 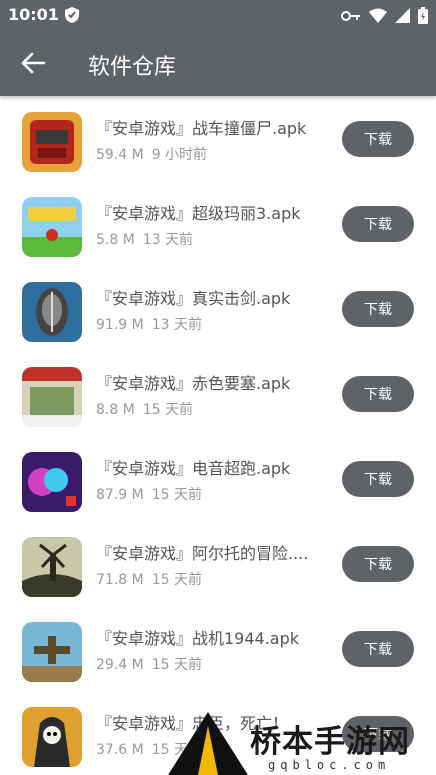 I want to click on status-bar: 10:01, so click(x=218, y=15).